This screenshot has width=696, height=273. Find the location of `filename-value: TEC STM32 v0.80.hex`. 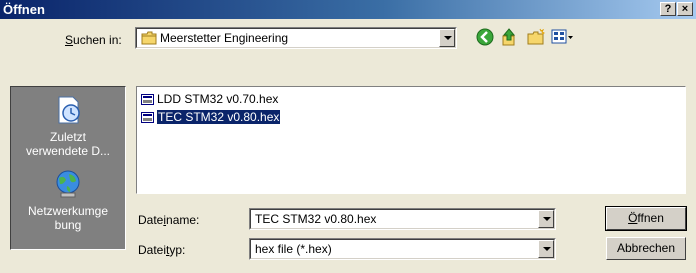

filename-value: TEC STM32 v0.80.hex is located at coordinates (316, 219).